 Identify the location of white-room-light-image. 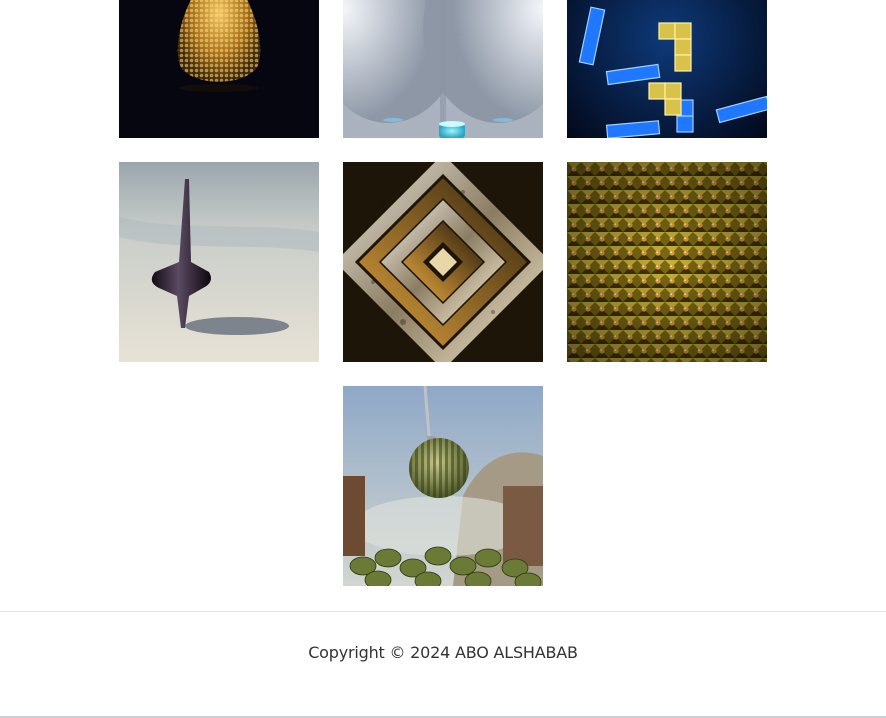
(443, 69).